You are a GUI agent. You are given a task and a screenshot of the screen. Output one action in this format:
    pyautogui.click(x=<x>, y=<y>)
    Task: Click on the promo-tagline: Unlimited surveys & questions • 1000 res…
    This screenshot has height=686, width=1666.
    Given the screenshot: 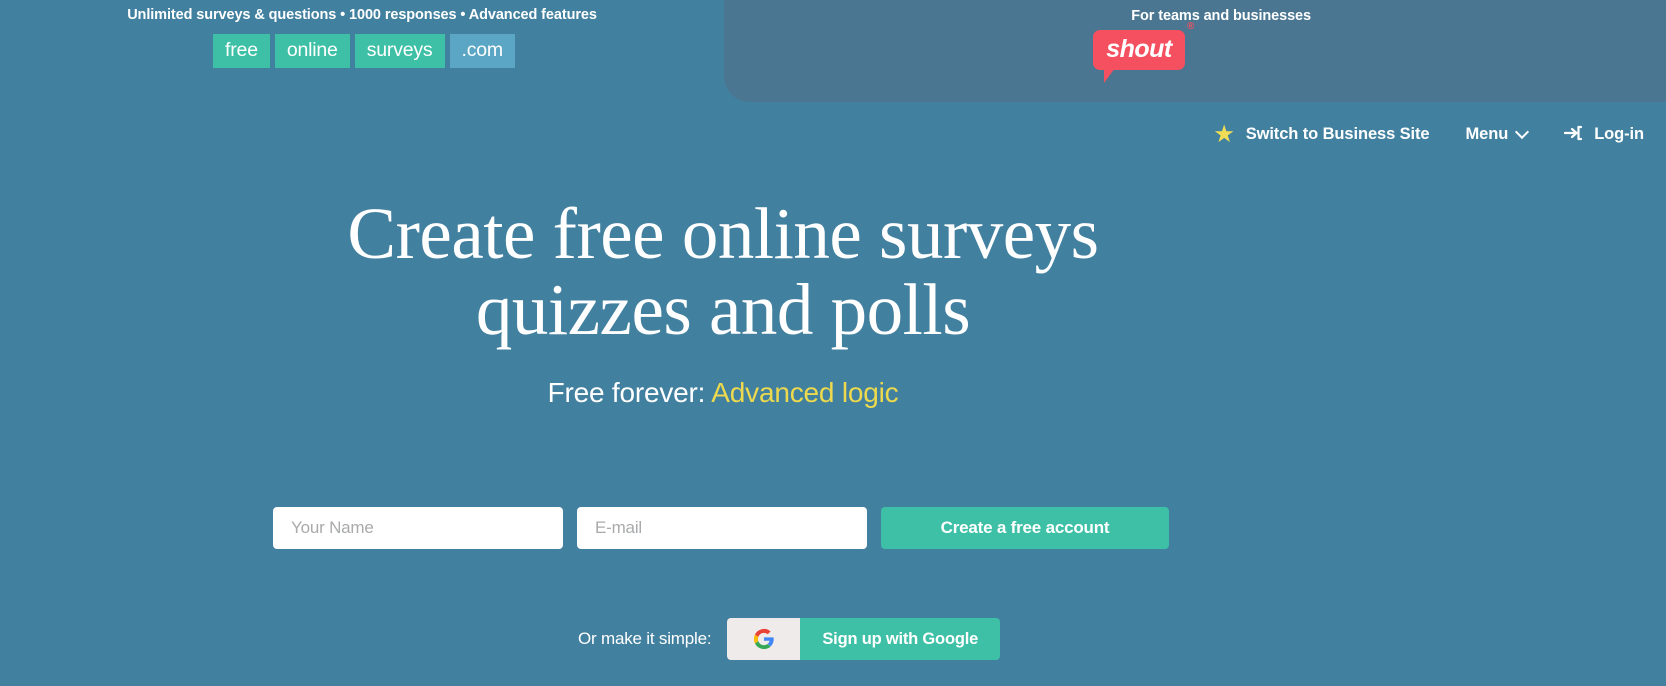 What is the action you would take?
    pyautogui.click(x=362, y=15)
    